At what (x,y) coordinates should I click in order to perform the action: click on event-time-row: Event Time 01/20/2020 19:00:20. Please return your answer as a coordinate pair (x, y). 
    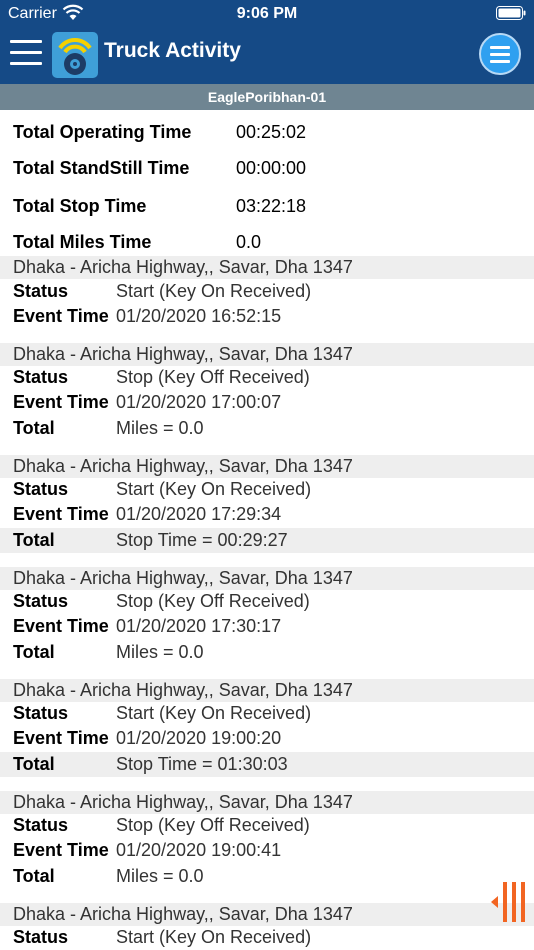
    Looking at the image, I should click on (267, 738).